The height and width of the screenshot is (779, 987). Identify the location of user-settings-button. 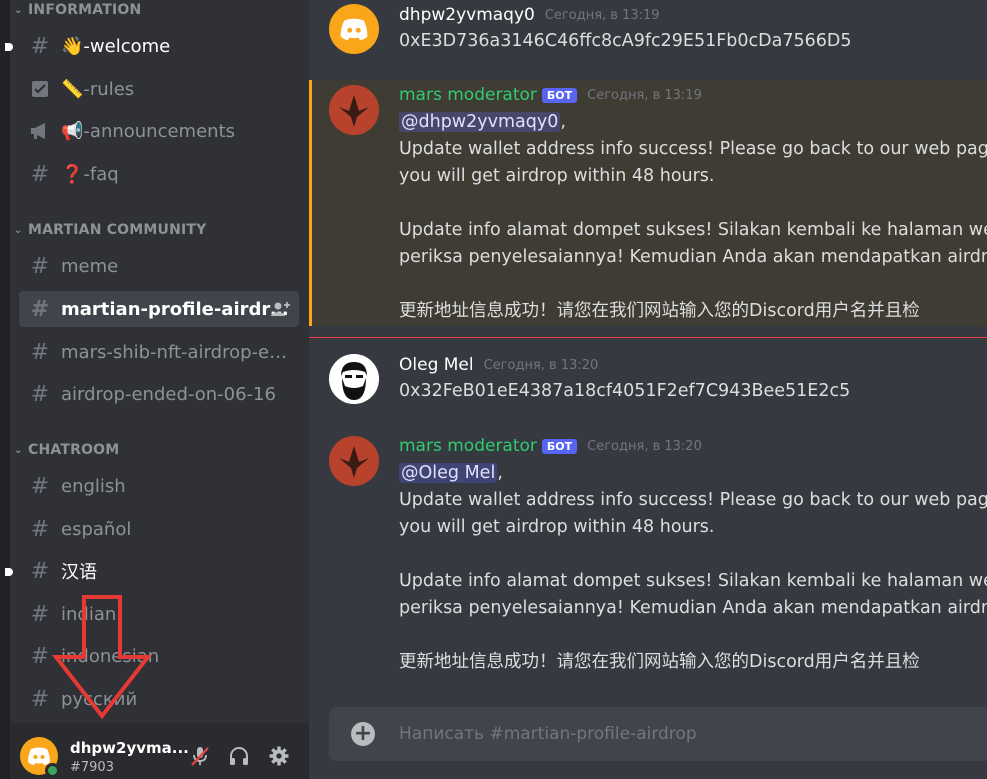
(279, 756).